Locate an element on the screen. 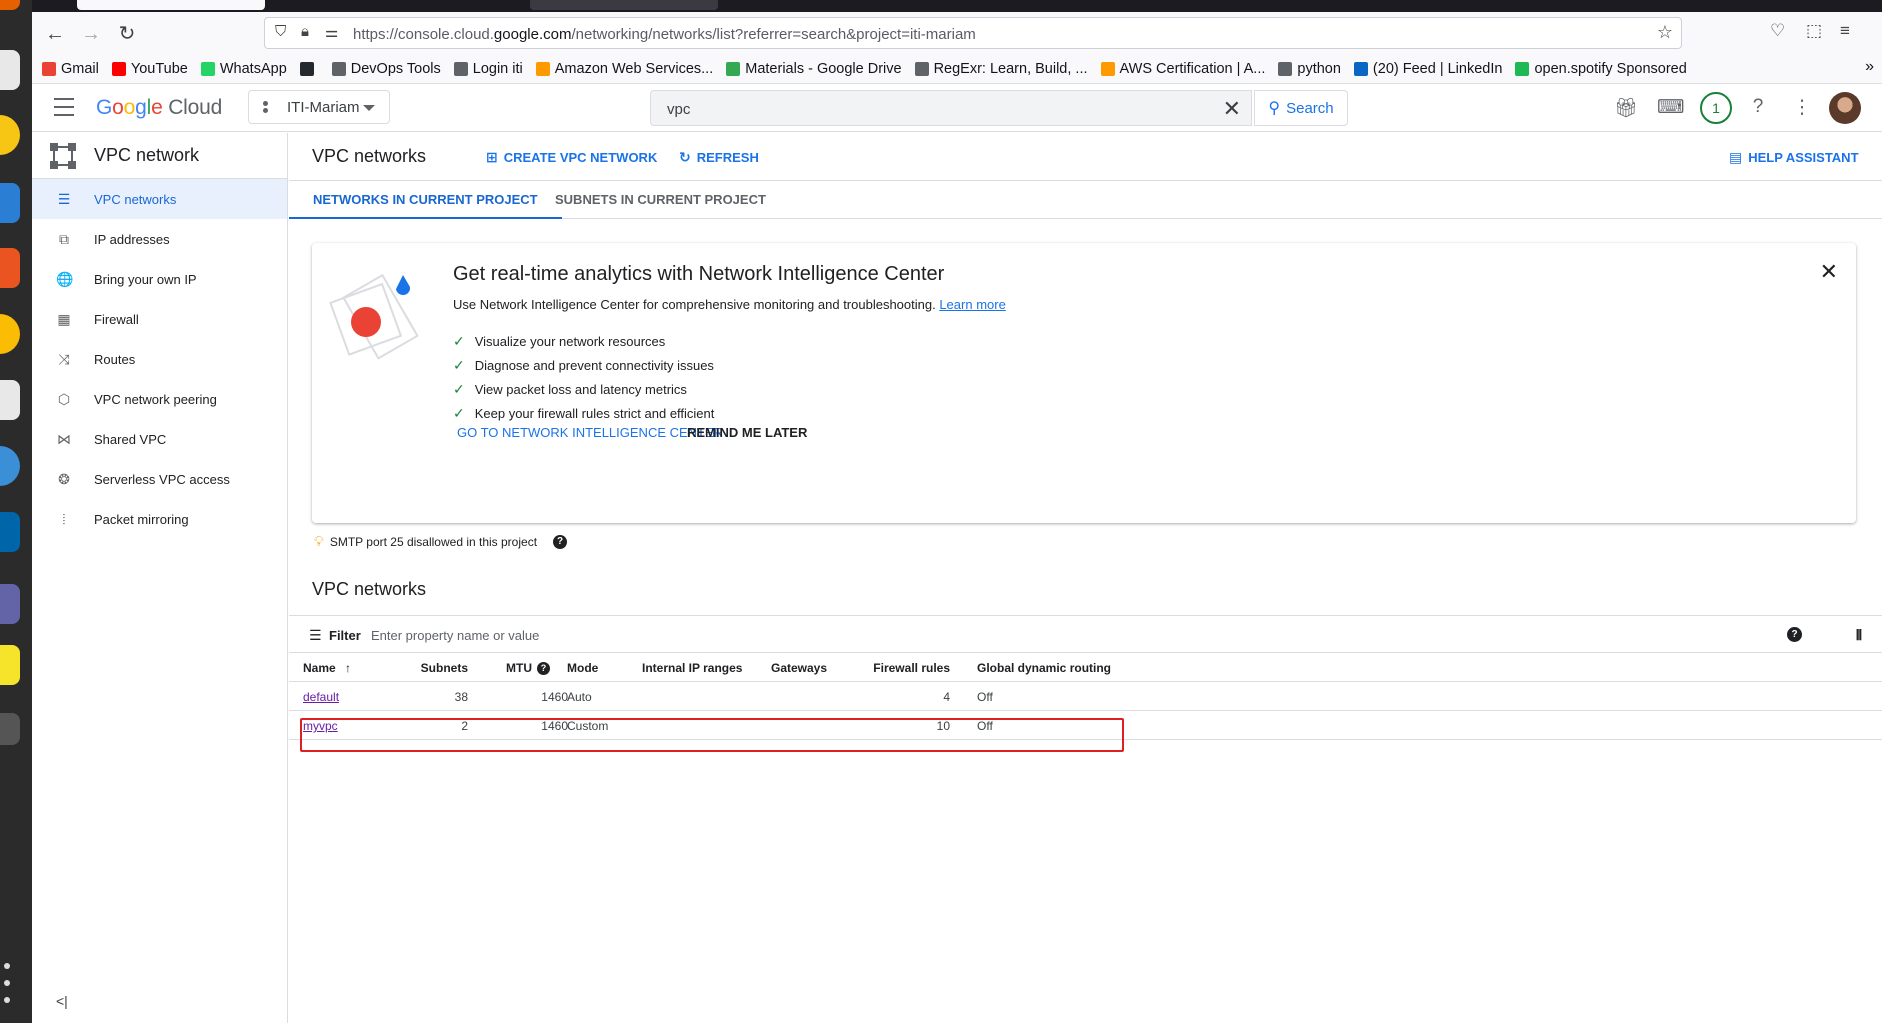 This screenshot has height=1023, width=1882. filter-icon: ☰ is located at coordinates (315, 635).